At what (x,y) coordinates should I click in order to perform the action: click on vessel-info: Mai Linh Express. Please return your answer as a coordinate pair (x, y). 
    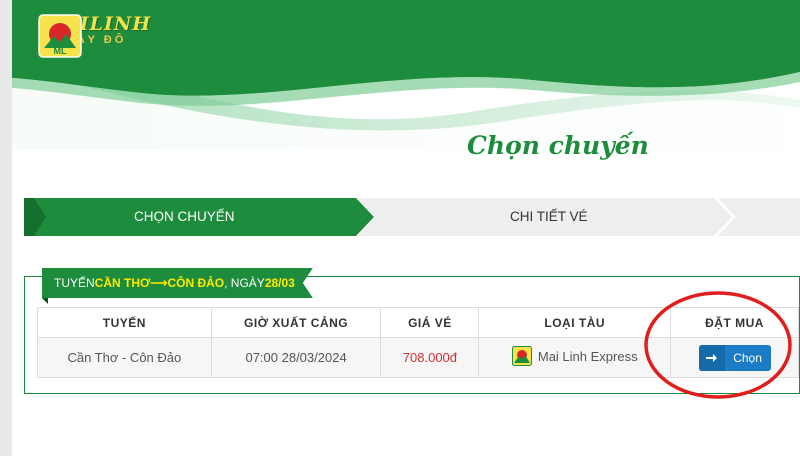
    Looking at the image, I should click on (574, 356).